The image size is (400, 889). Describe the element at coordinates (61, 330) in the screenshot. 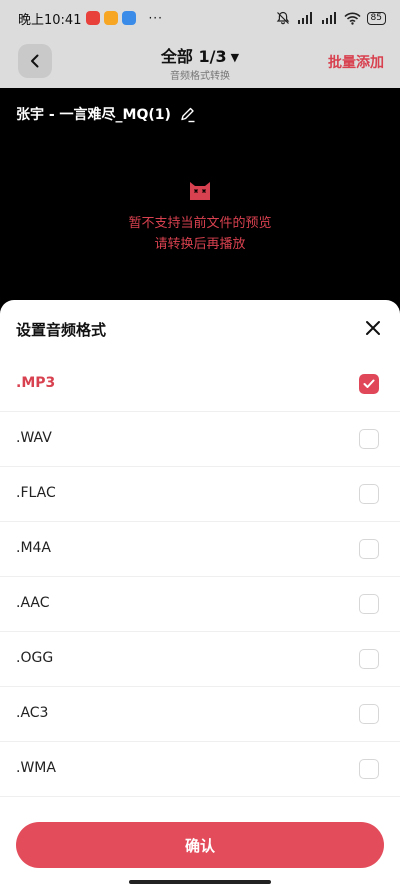

I see `sheet-title: 设置音频格式` at that location.